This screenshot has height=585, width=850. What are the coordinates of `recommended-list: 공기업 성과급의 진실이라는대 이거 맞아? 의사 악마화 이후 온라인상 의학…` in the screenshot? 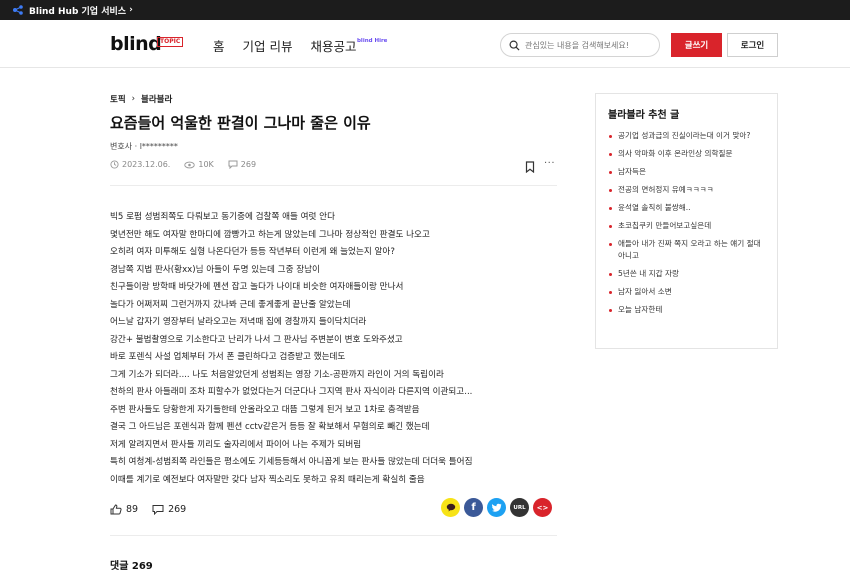 It's located at (686, 223).